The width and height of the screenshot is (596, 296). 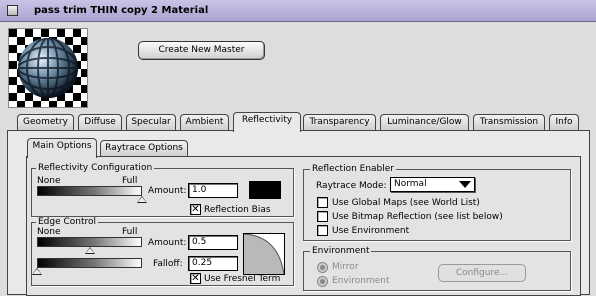 I want to click on falloff-curve-icon, so click(x=264, y=254).